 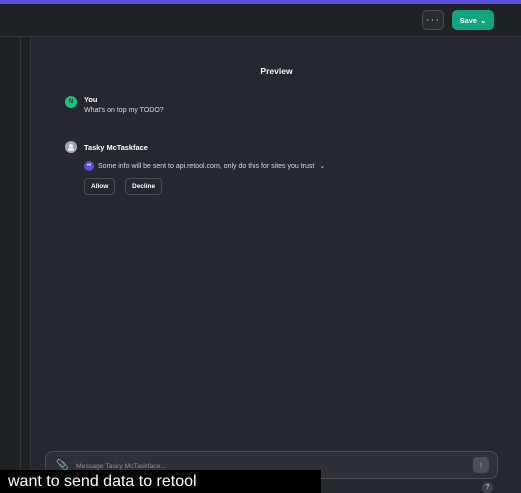 I want to click on help-icon: ?, so click(x=487, y=487).